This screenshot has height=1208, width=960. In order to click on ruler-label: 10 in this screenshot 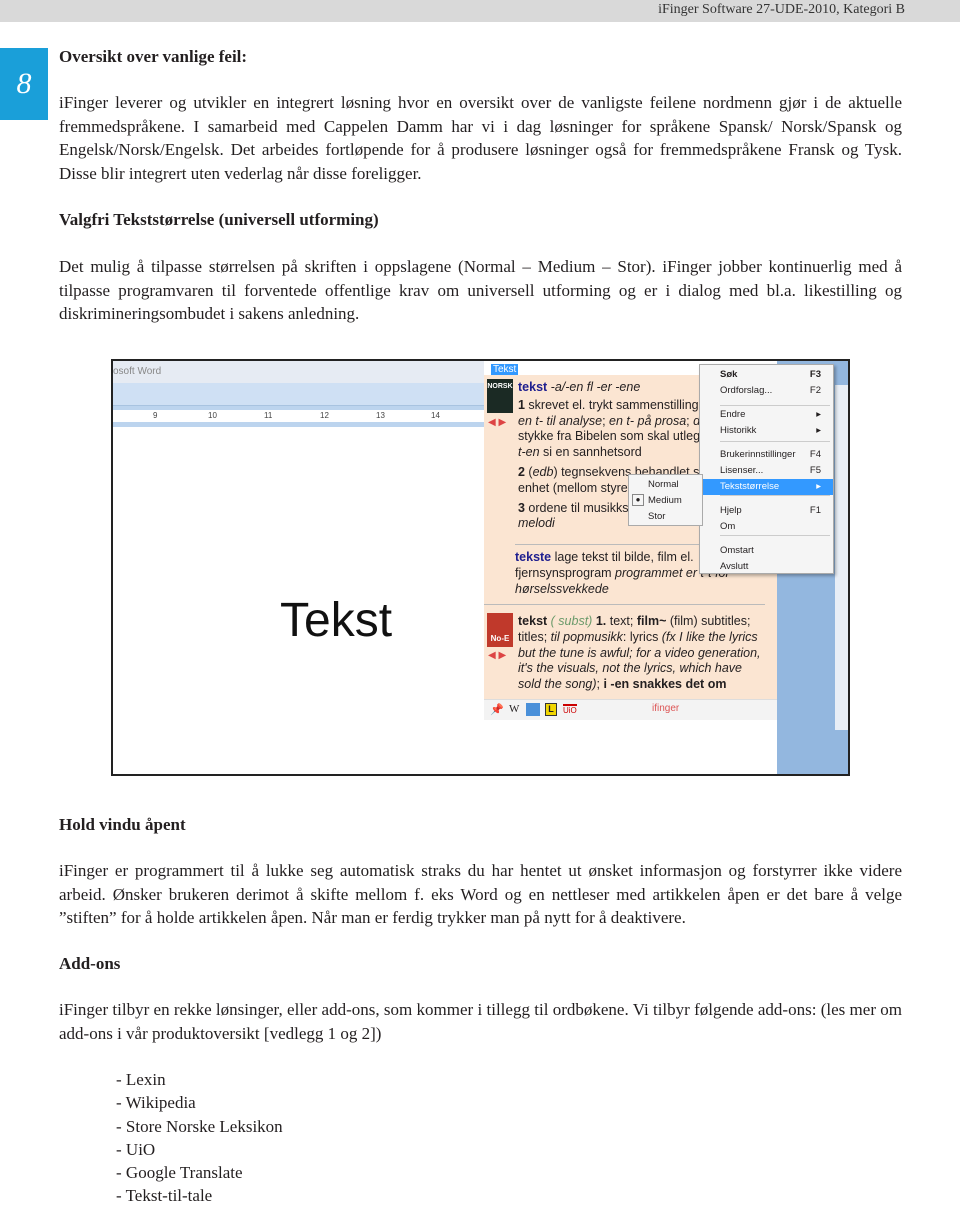, I will do `click(212, 415)`.